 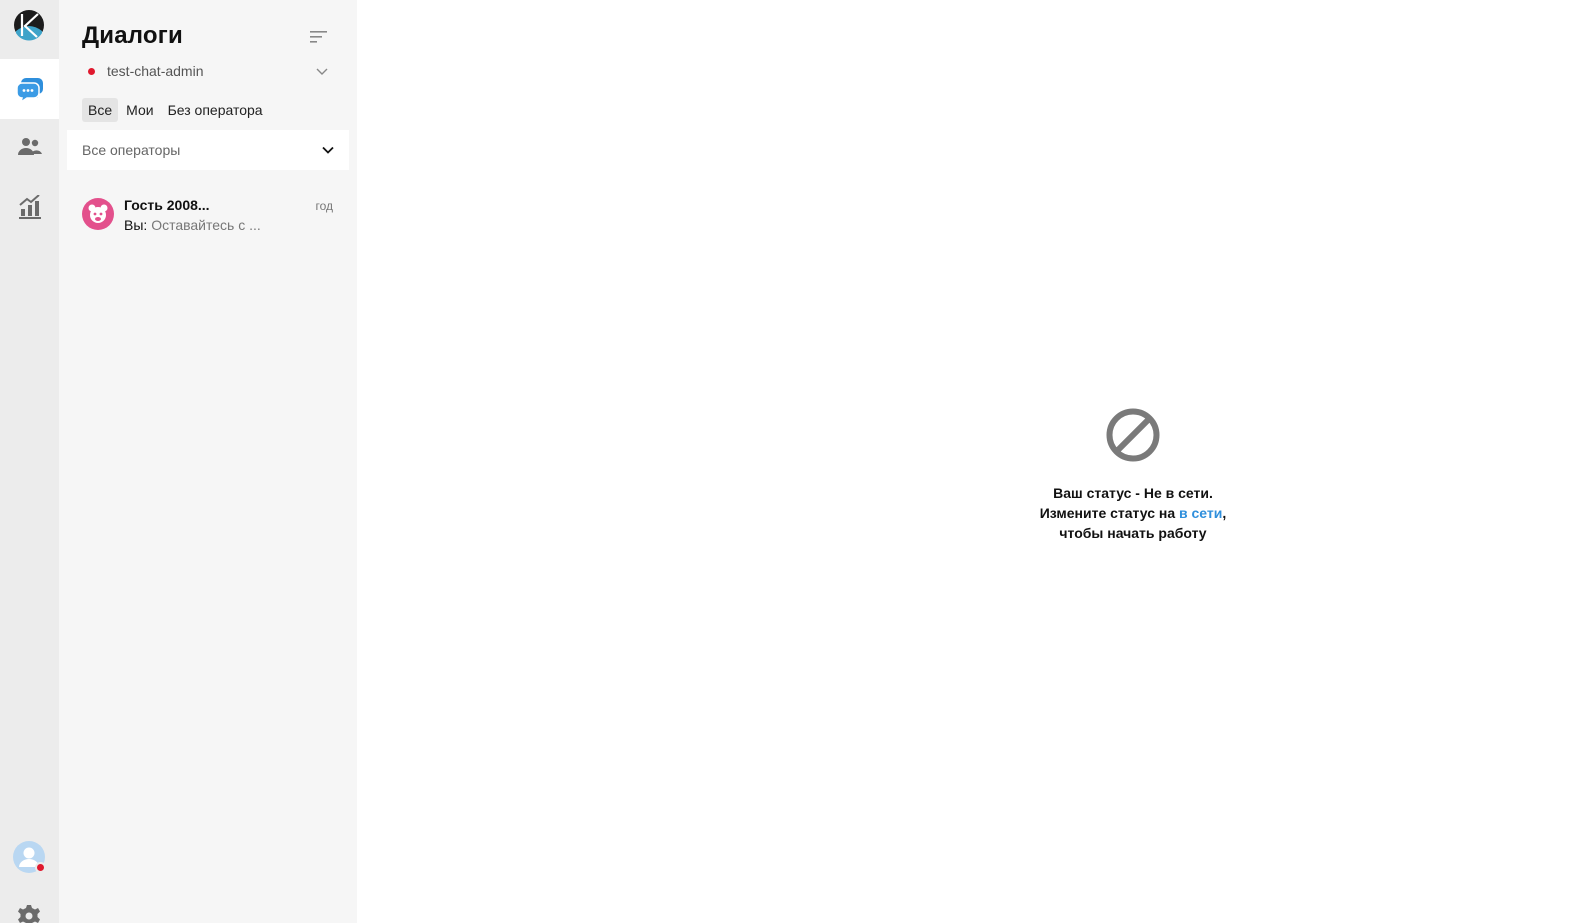 I want to click on dialog-time: год, so click(x=324, y=206).